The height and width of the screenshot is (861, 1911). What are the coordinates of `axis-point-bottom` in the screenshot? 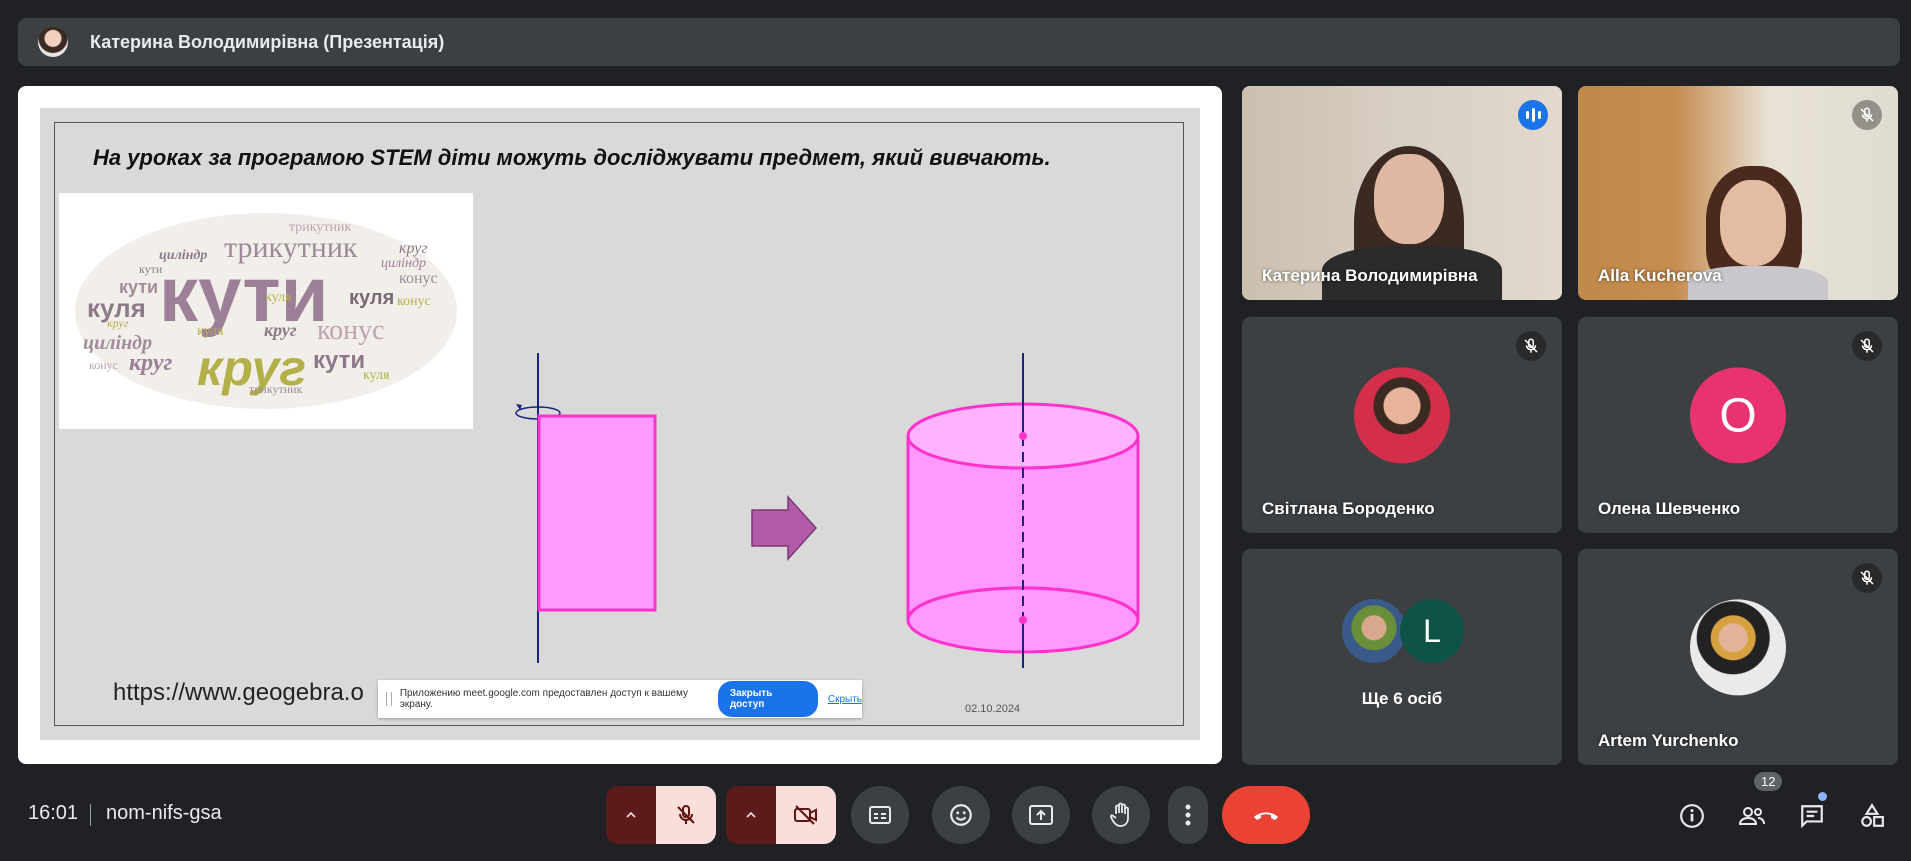 It's located at (1023, 620).